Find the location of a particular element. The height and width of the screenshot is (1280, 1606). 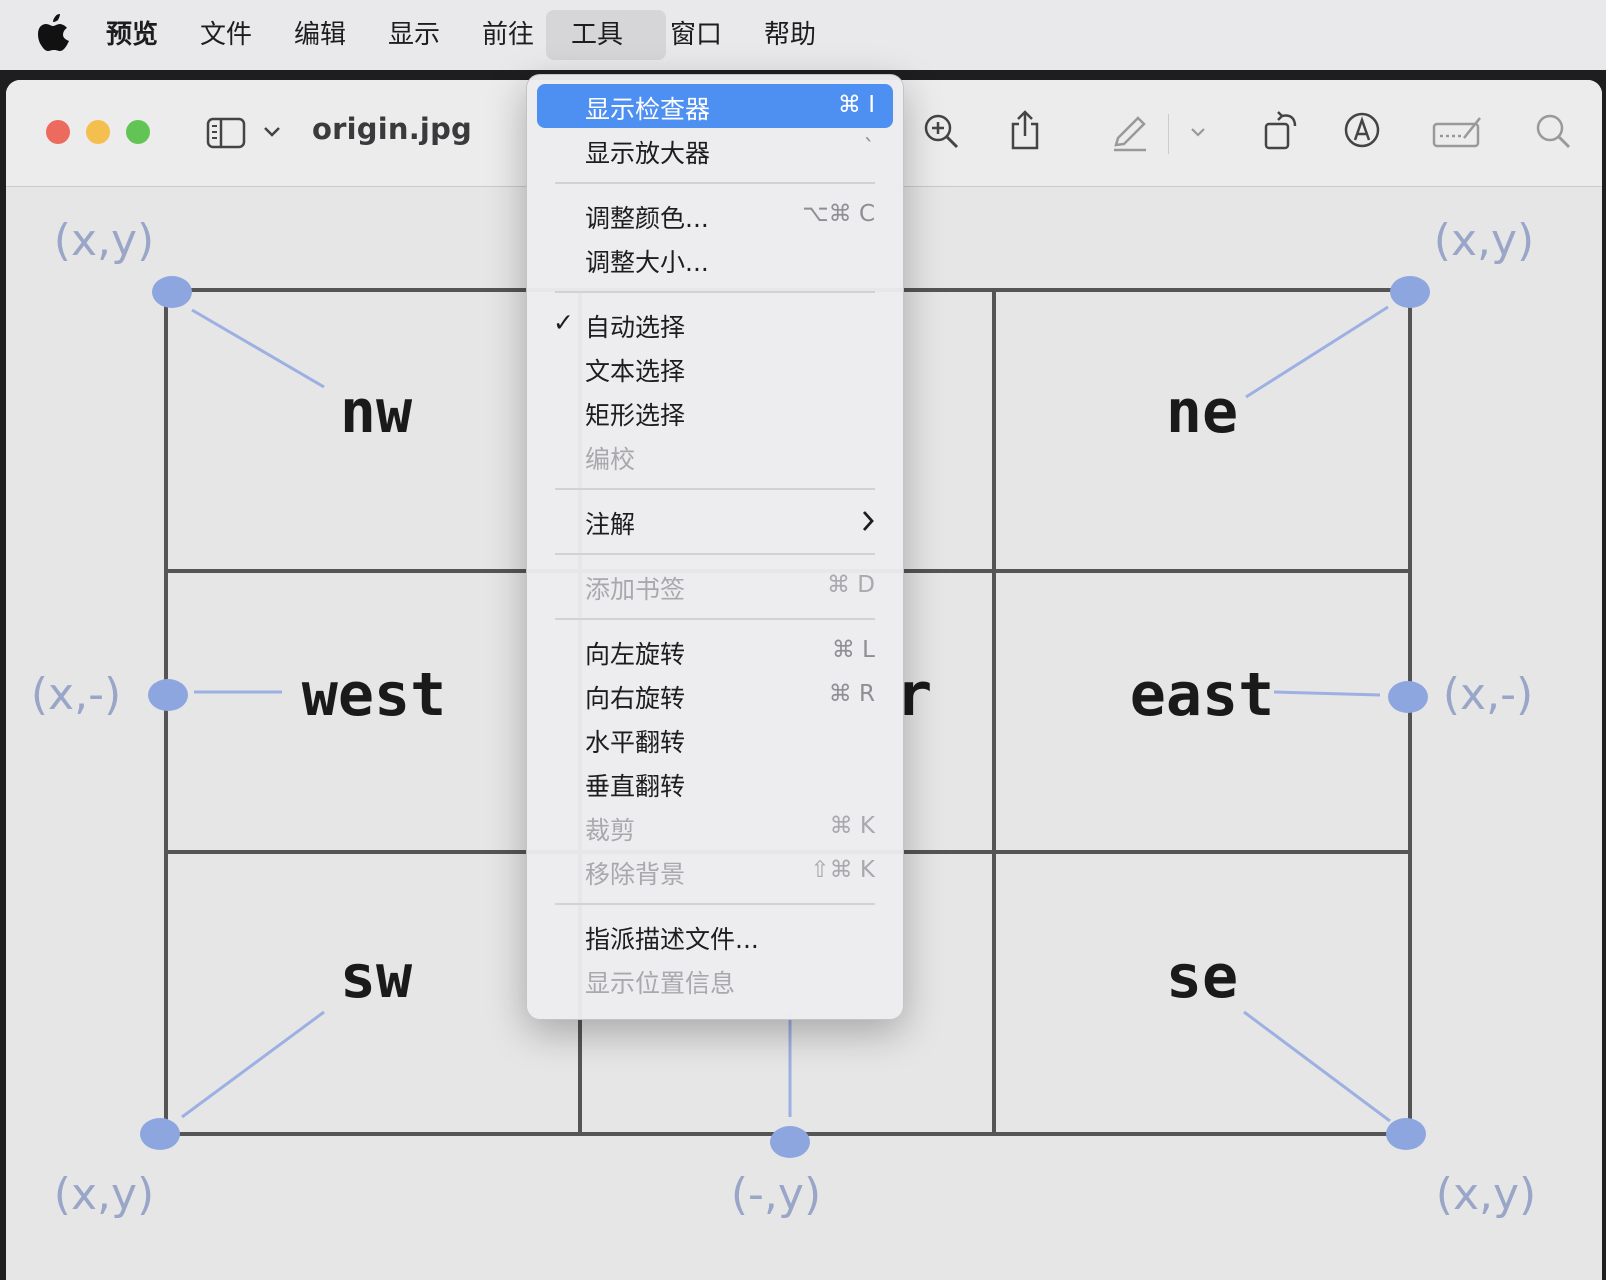

menu-item-flip-vertical: 垂直翻转 is located at coordinates (715, 783).